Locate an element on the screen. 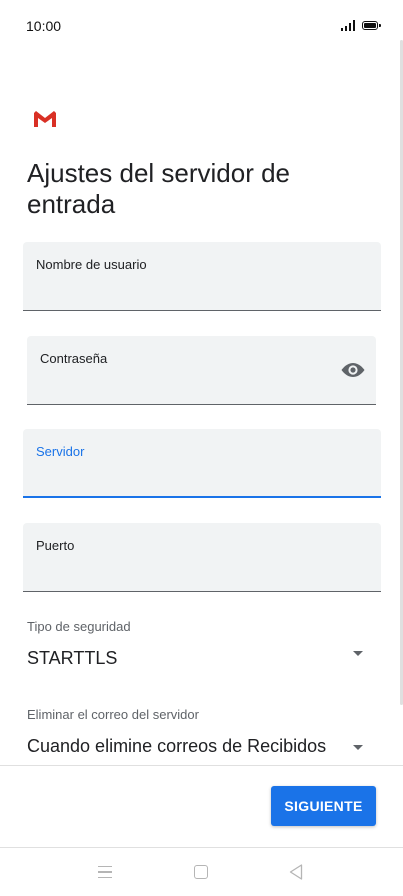 The image size is (403, 896). status-bar: 10:00 is located at coordinates (201, 26).